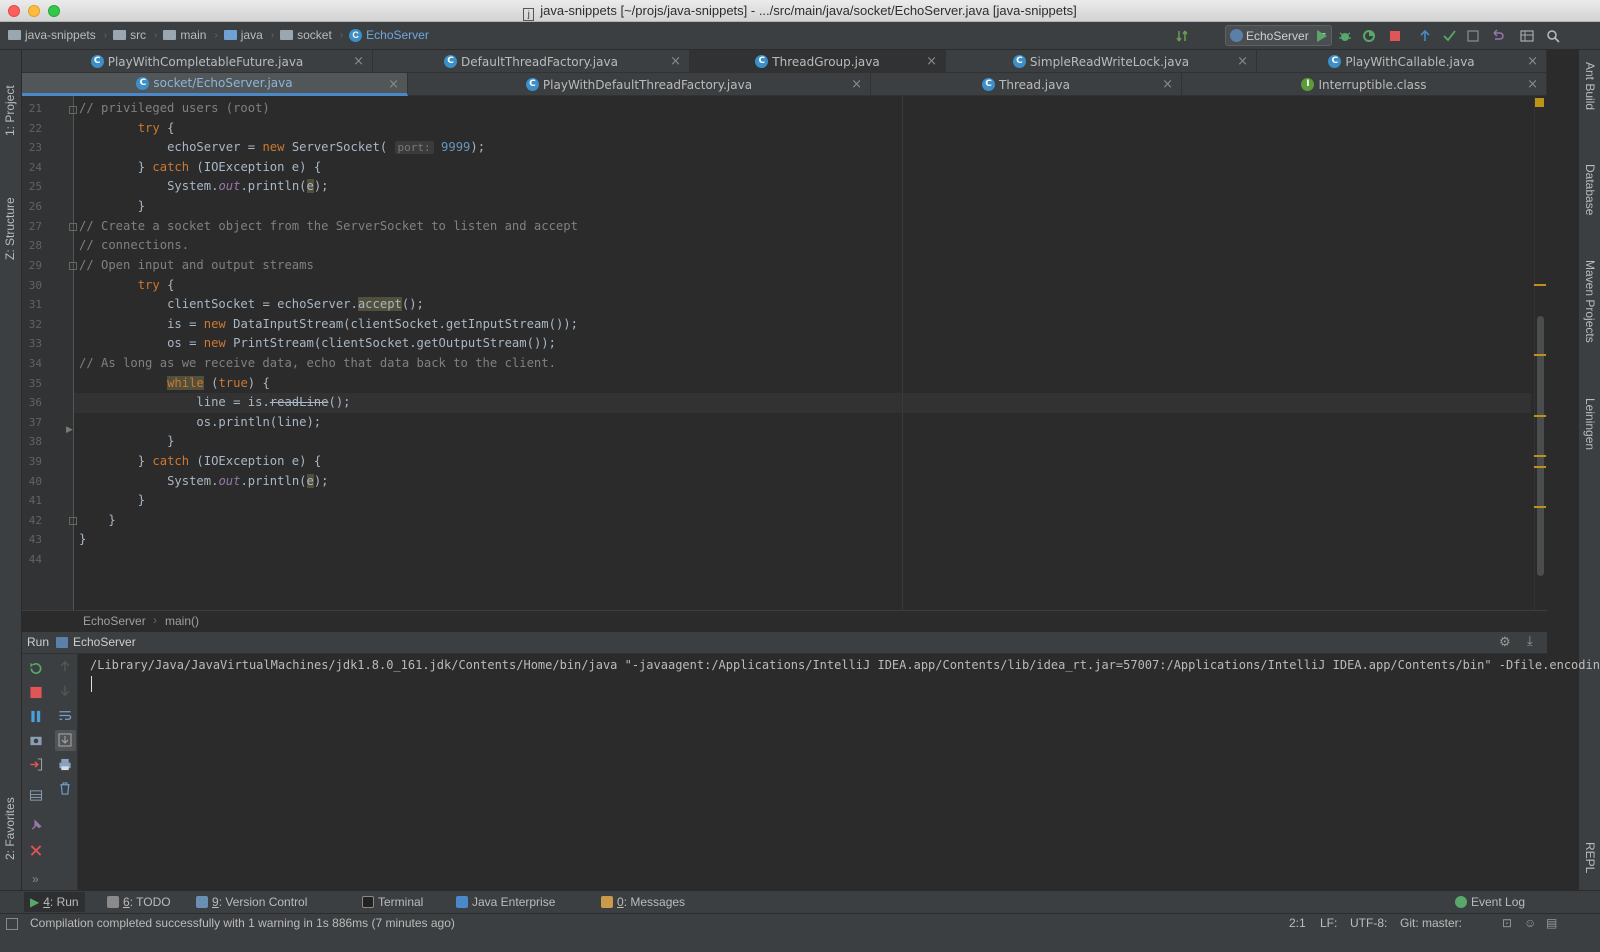 The width and height of the screenshot is (1600, 952). Describe the element at coordinates (1183, 36) in the screenshot. I see `build-icon` at that location.